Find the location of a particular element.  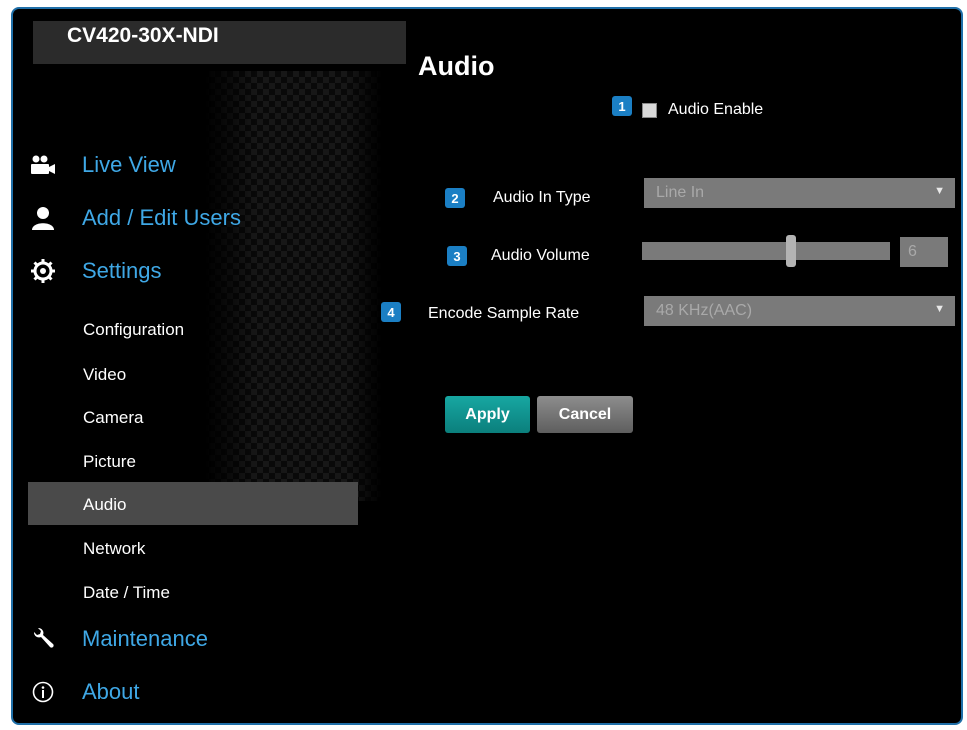

audio-volume-slider is located at coordinates (766, 251).